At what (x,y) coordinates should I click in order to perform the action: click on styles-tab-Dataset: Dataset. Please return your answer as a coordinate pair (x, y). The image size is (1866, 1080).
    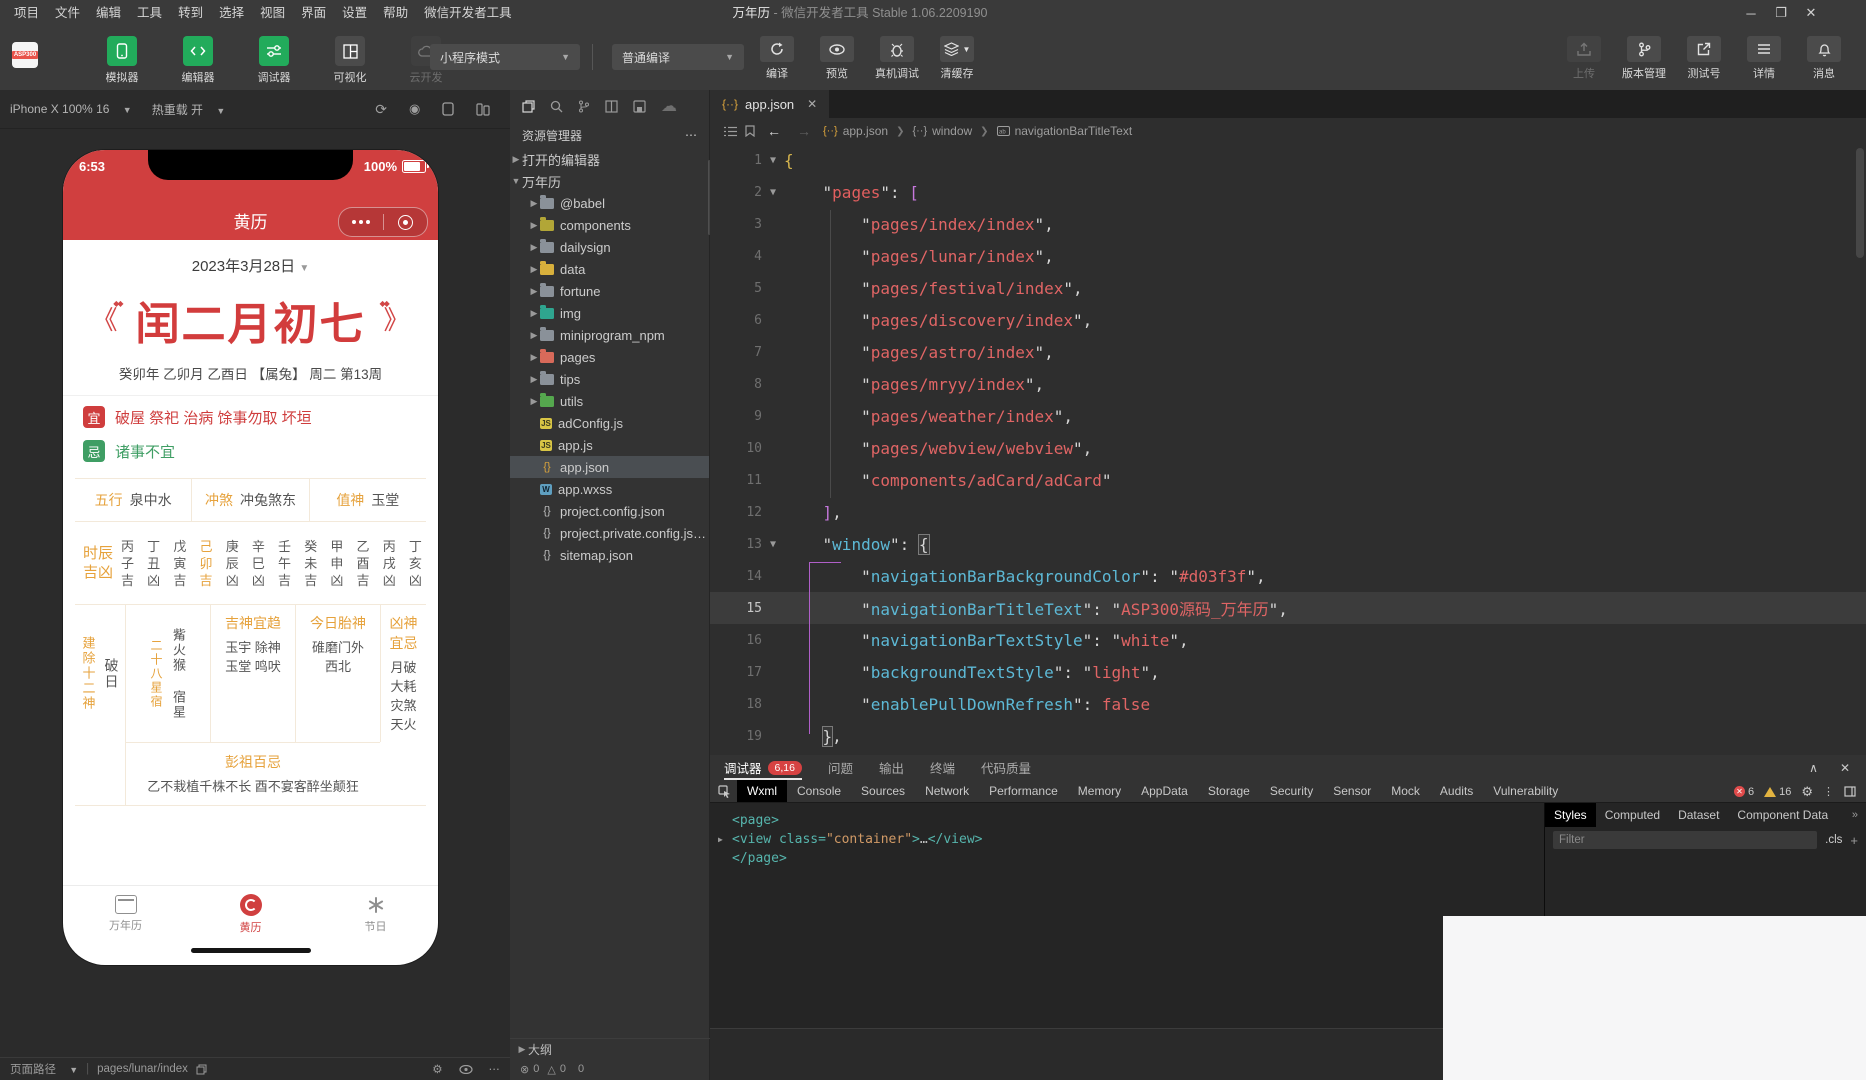
    Looking at the image, I should click on (1698, 815).